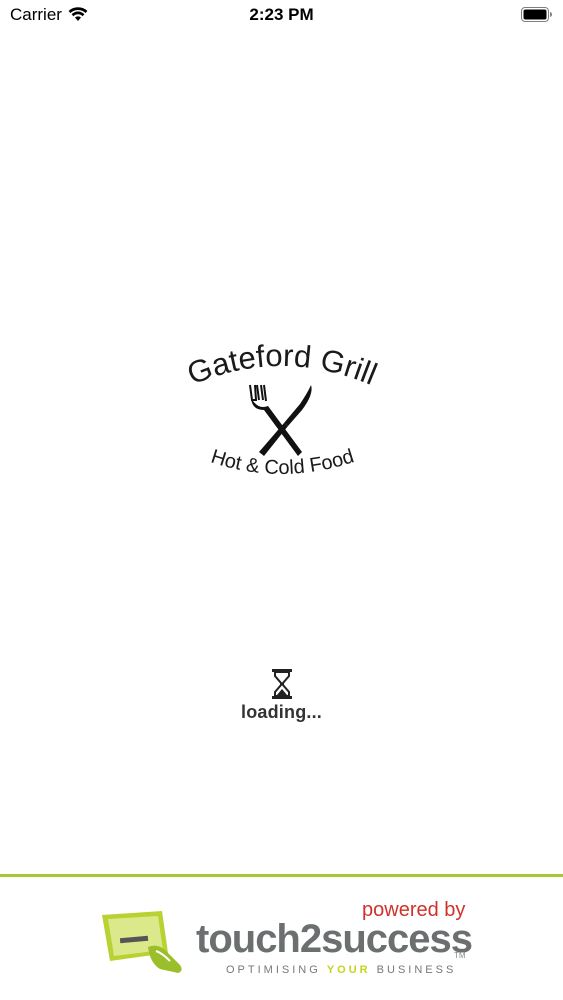  I want to click on battery-icon, so click(537, 17).